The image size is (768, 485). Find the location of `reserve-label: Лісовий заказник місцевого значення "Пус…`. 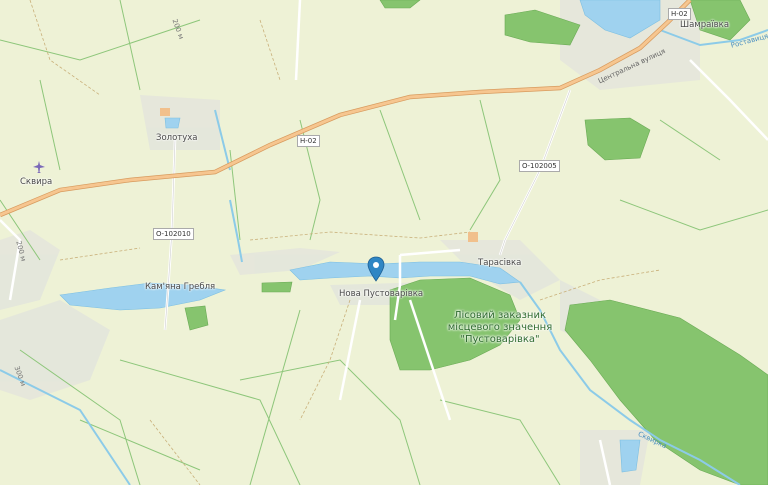

reserve-label: Лісовий заказник місцевого значення "Пус… is located at coordinates (500, 328).